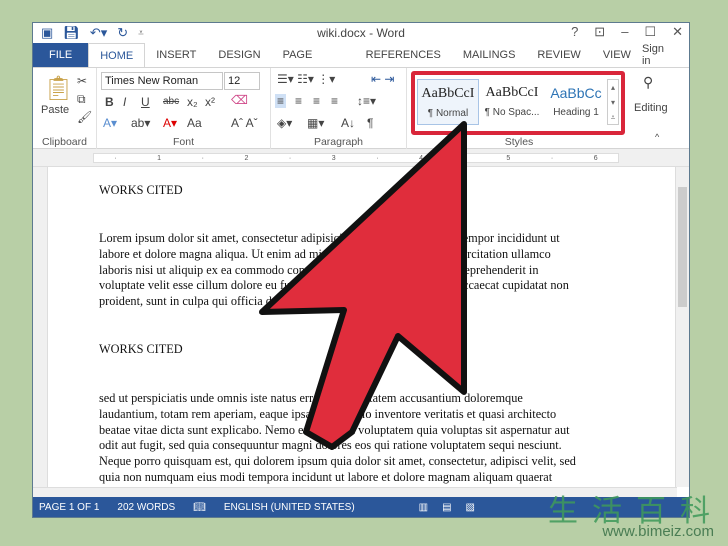 The height and width of the screenshot is (546, 728). I want to click on word-count: 202 WORDS, so click(146, 507).